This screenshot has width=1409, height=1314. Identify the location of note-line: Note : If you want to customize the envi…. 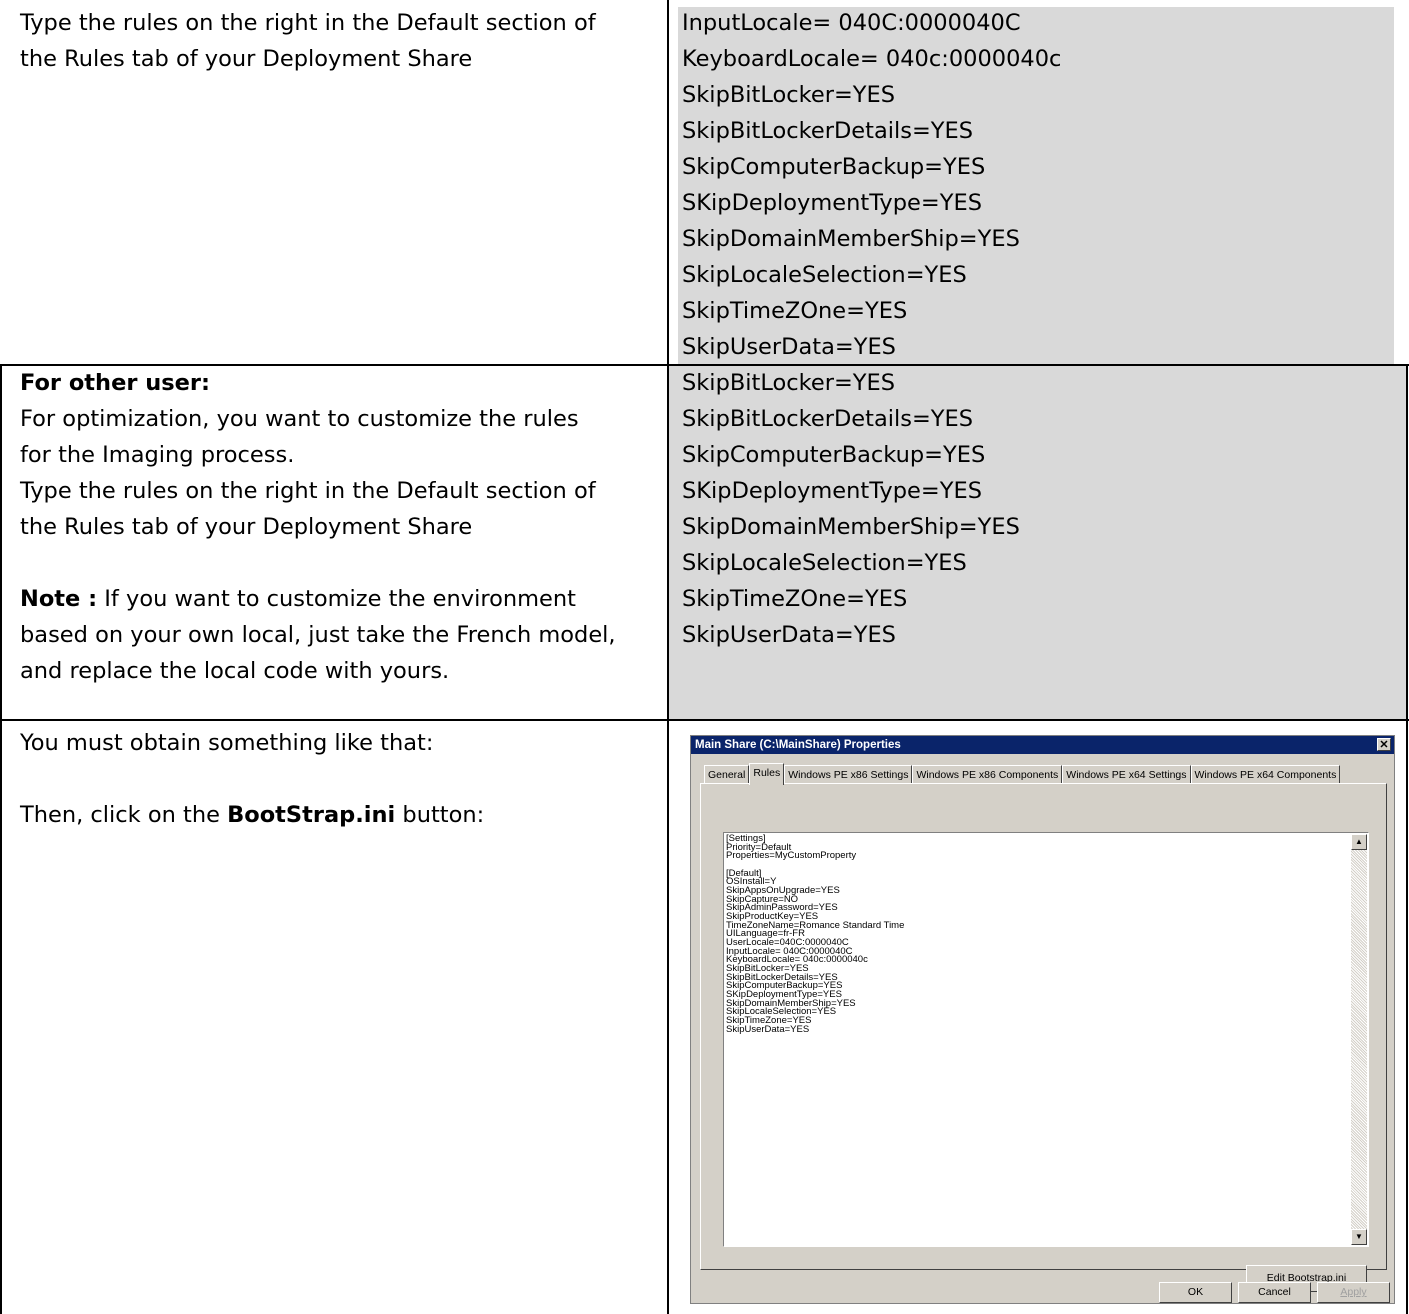
(298, 599).